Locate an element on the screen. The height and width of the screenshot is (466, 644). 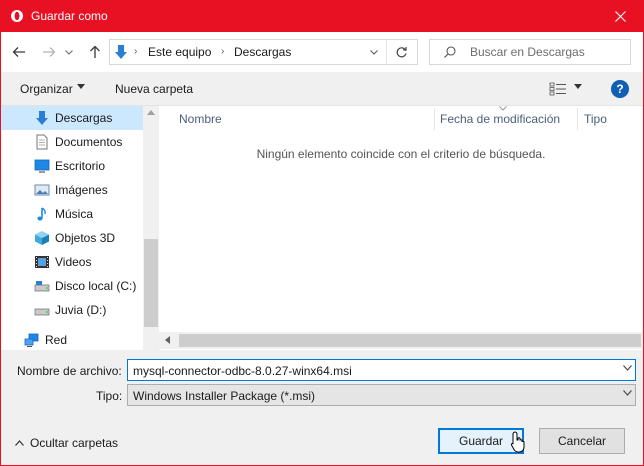
arrow-left-icon is located at coordinates (18, 52).